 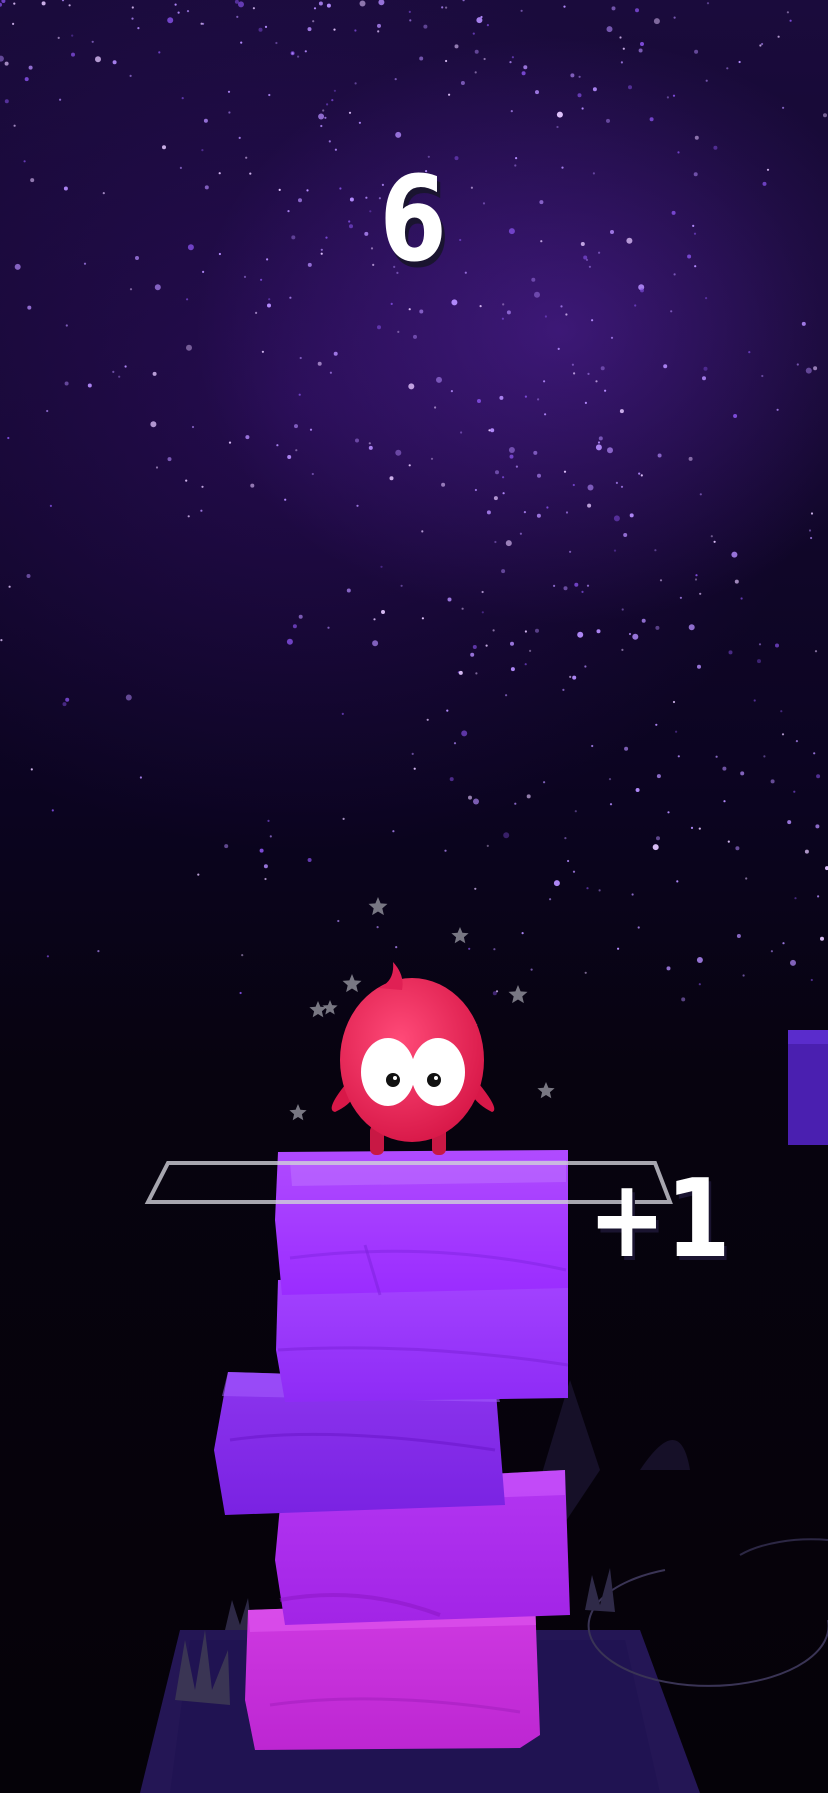 I want to click on tower-top-block, so click(x=421, y=1223).